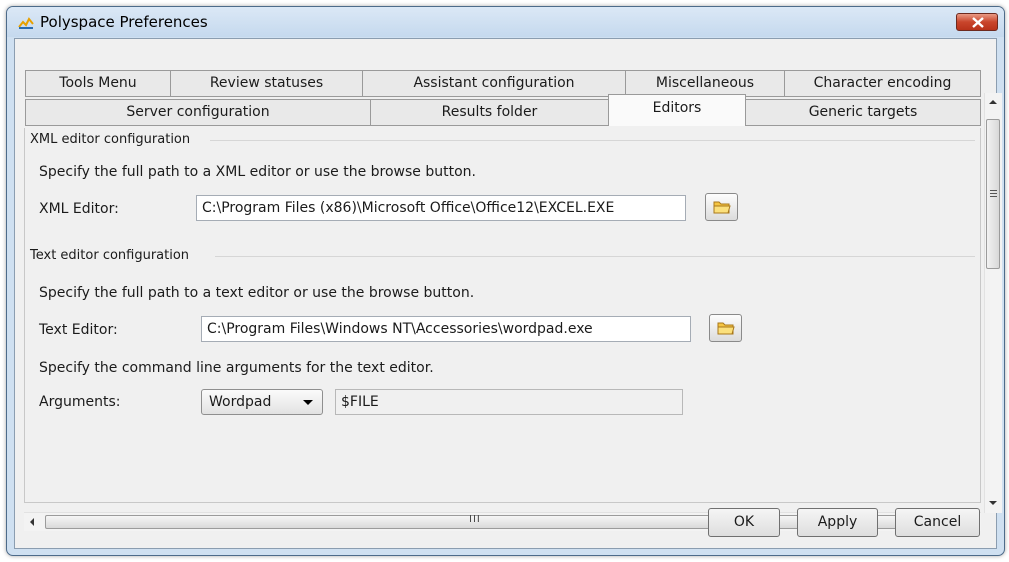 The width and height of the screenshot is (1009, 562). Describe the element at coordinates (266, 83) in the screenshot. I see `tab-review-statuses: Review statuses` at that location.